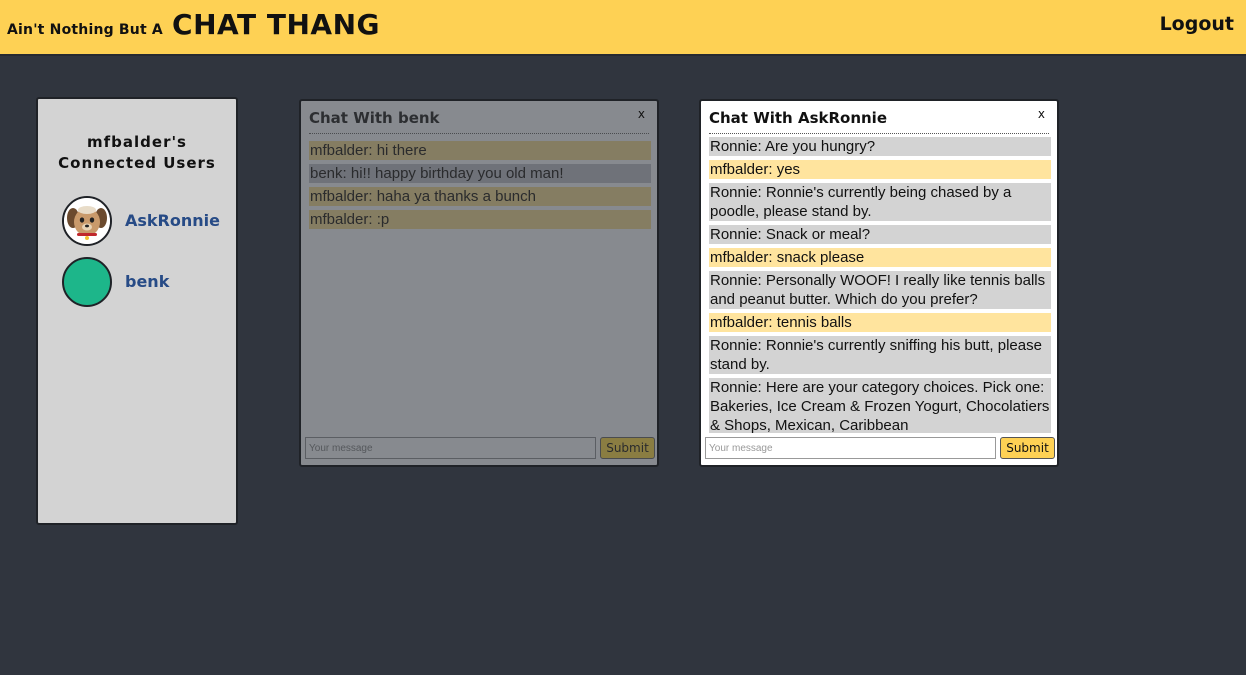 The image size is (1246, 675). Describe the element at coordinates (480, 219) in the screenshot. I see `message-item: mfbalder: :p` at that location.